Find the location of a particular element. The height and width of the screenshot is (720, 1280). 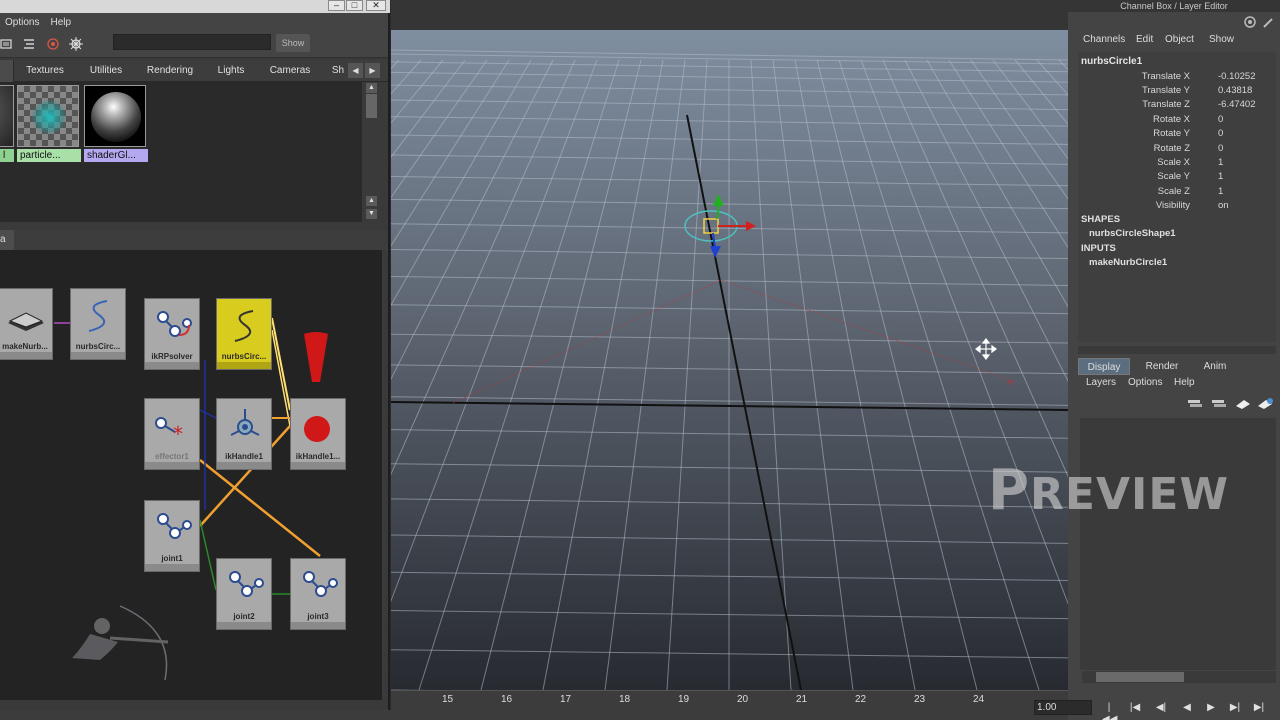

attr-scale-z: Scale Z1 is located at coordinates (1169, 191).